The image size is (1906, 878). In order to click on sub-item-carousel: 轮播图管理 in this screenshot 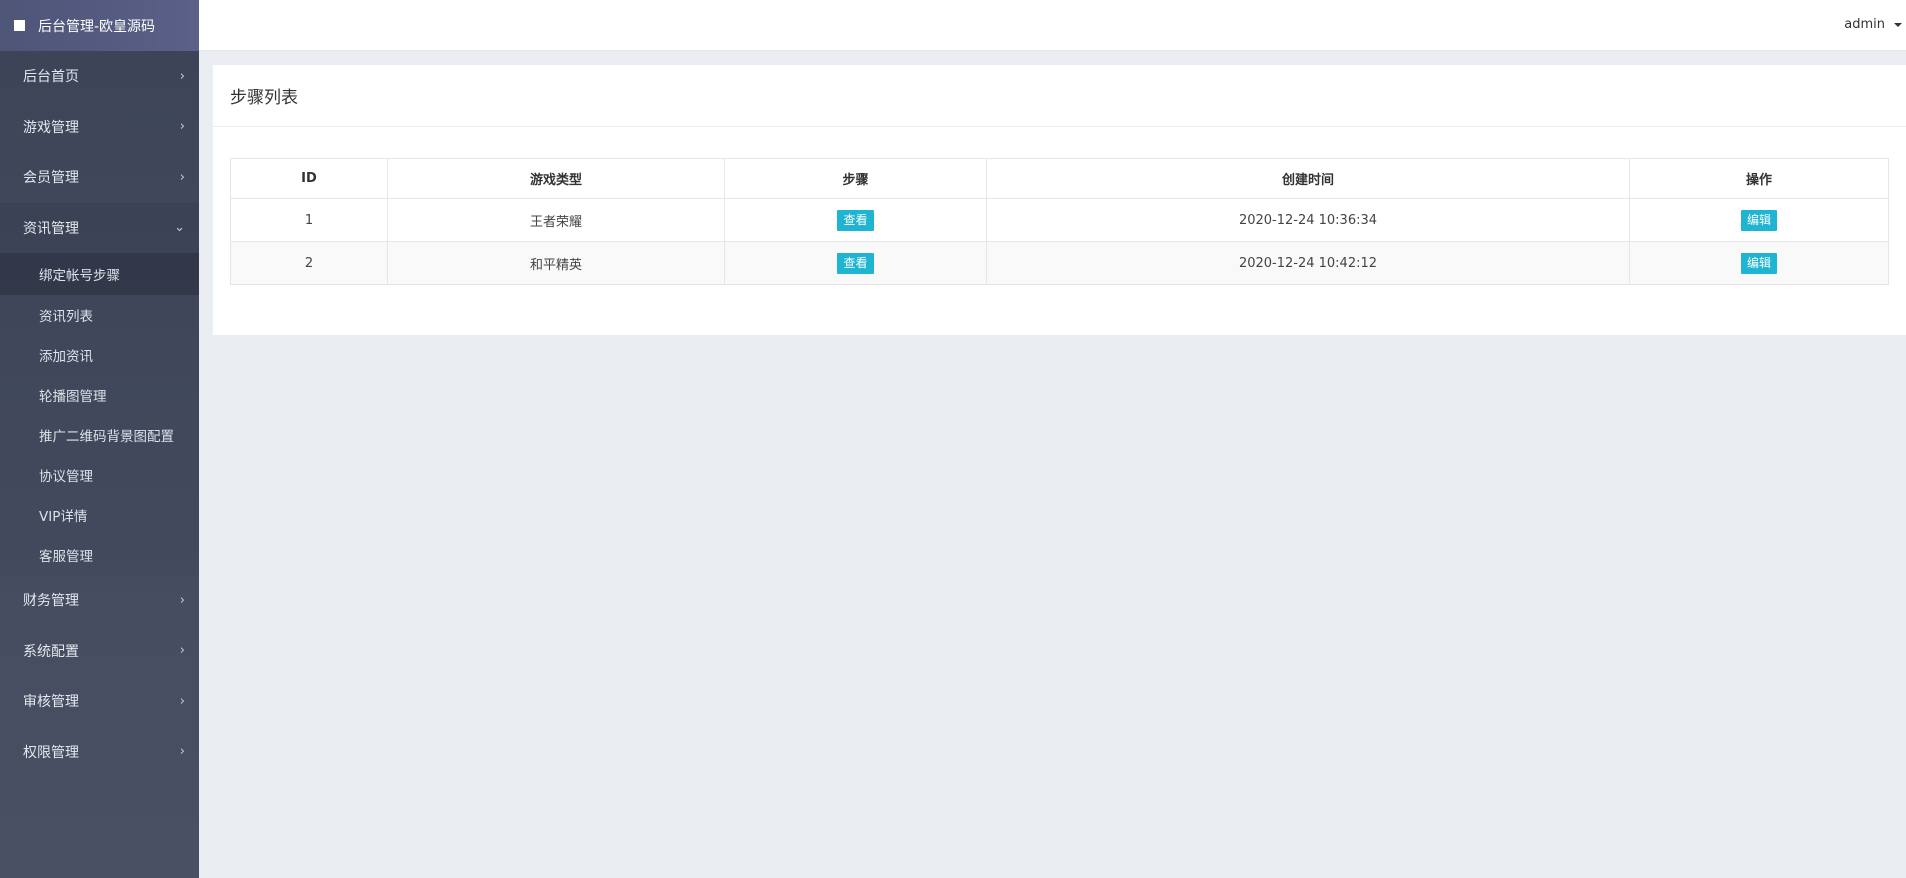, I will do `click(99, 395)`.